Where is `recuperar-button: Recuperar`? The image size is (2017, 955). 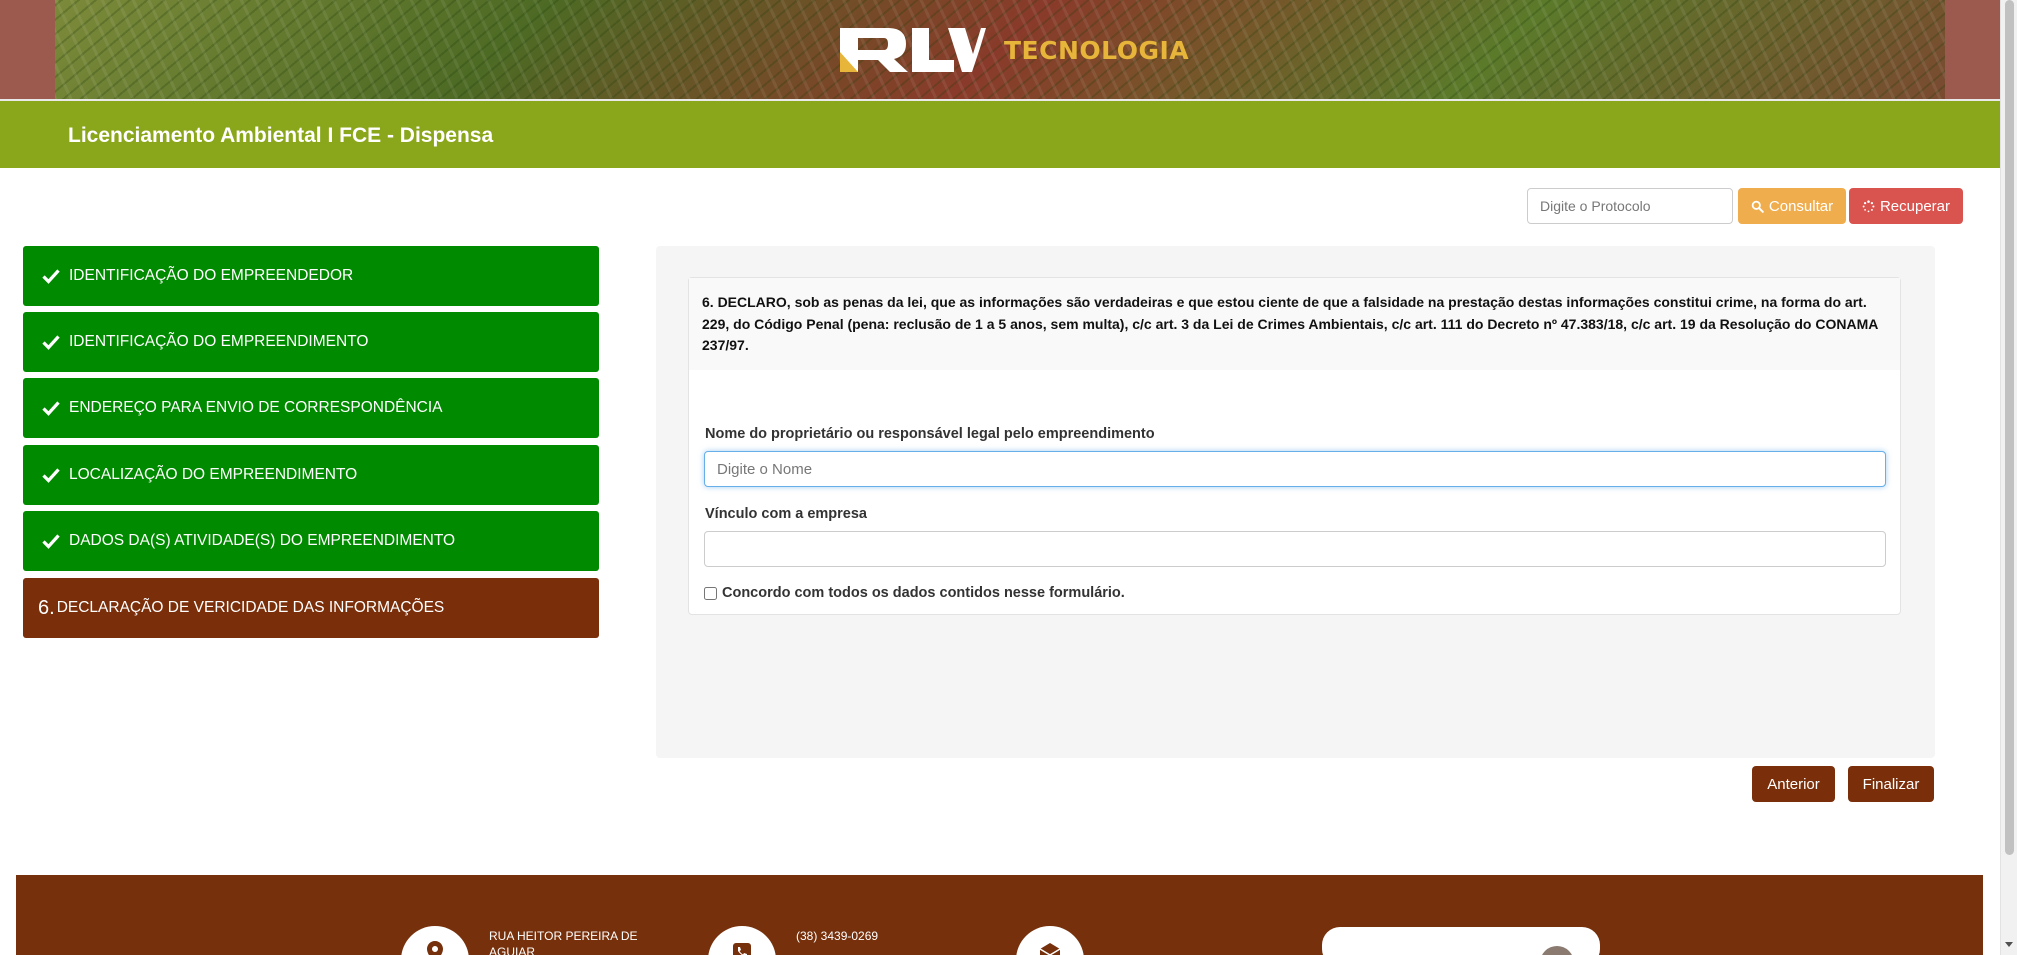 recuperar-button: Recuperar is located at coordinates (1906, 206).